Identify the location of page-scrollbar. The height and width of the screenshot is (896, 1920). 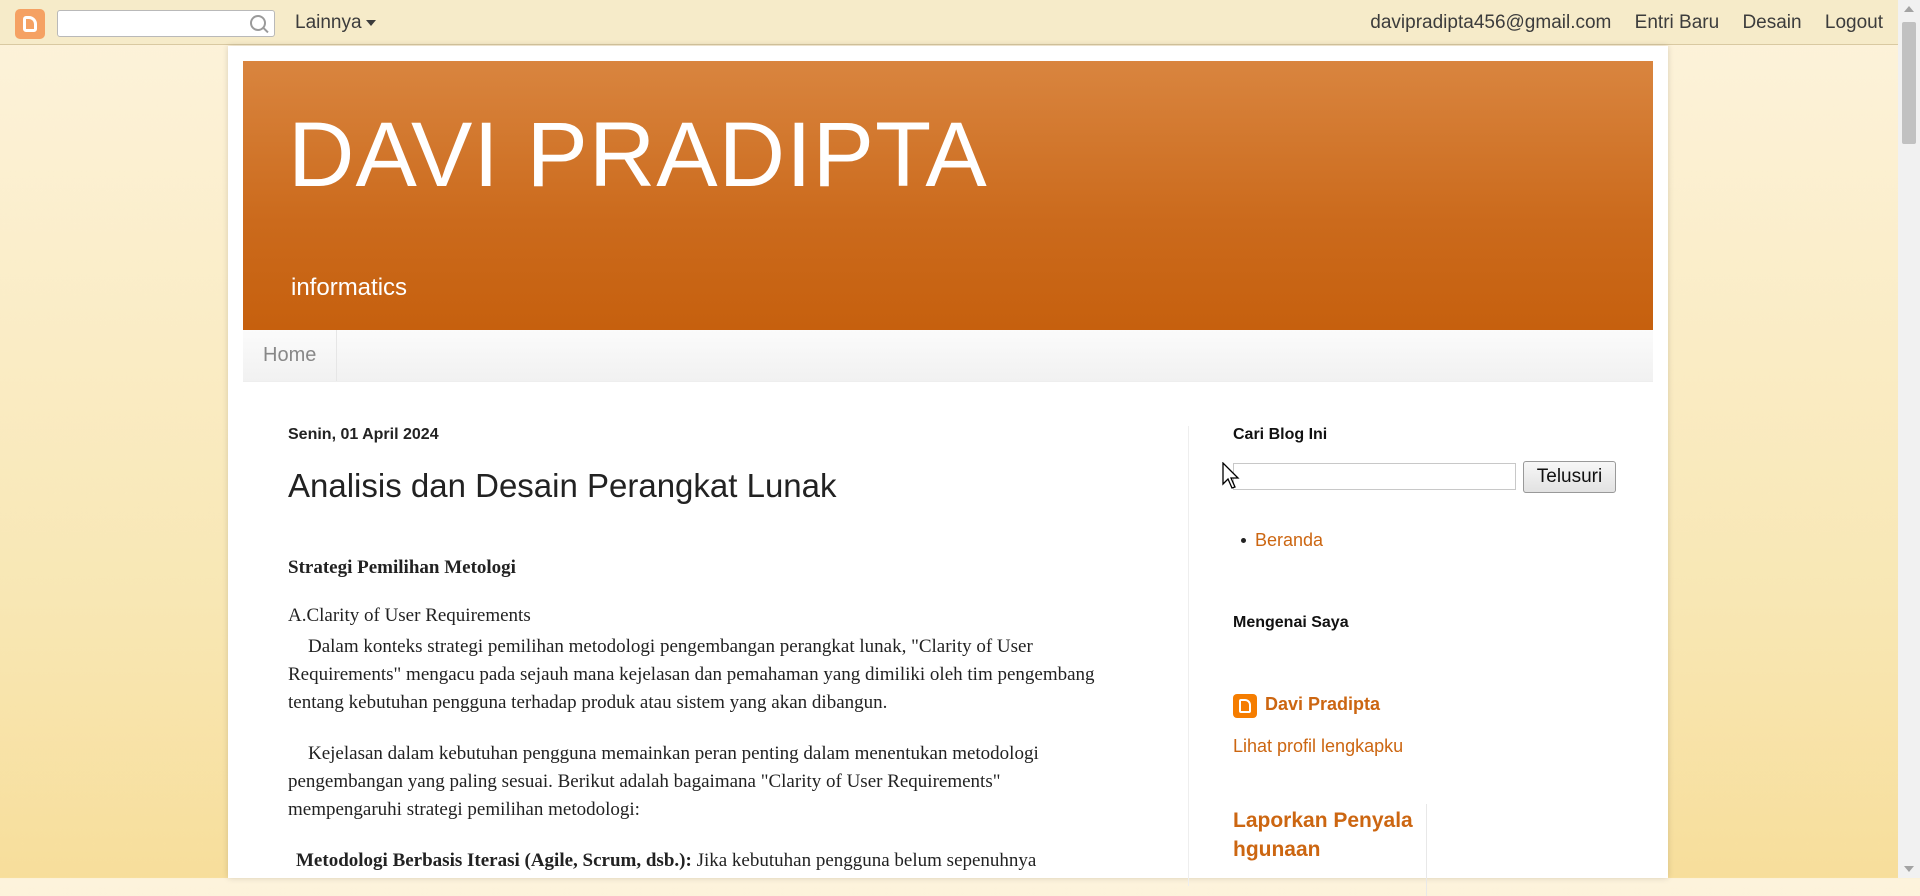
(1909, 439).